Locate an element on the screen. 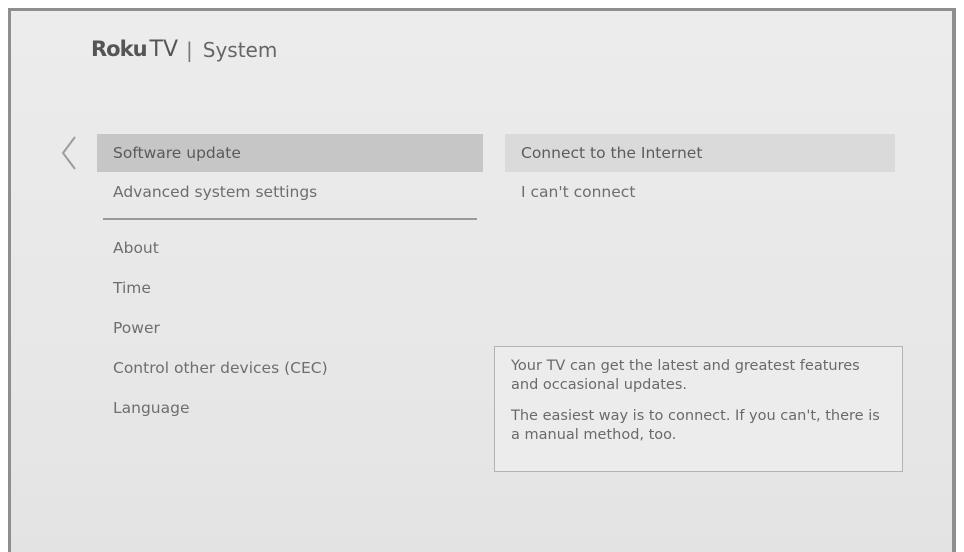 The width and height of the screenshot is (964, 552). menu-divider is located at coordinates (290, 219).